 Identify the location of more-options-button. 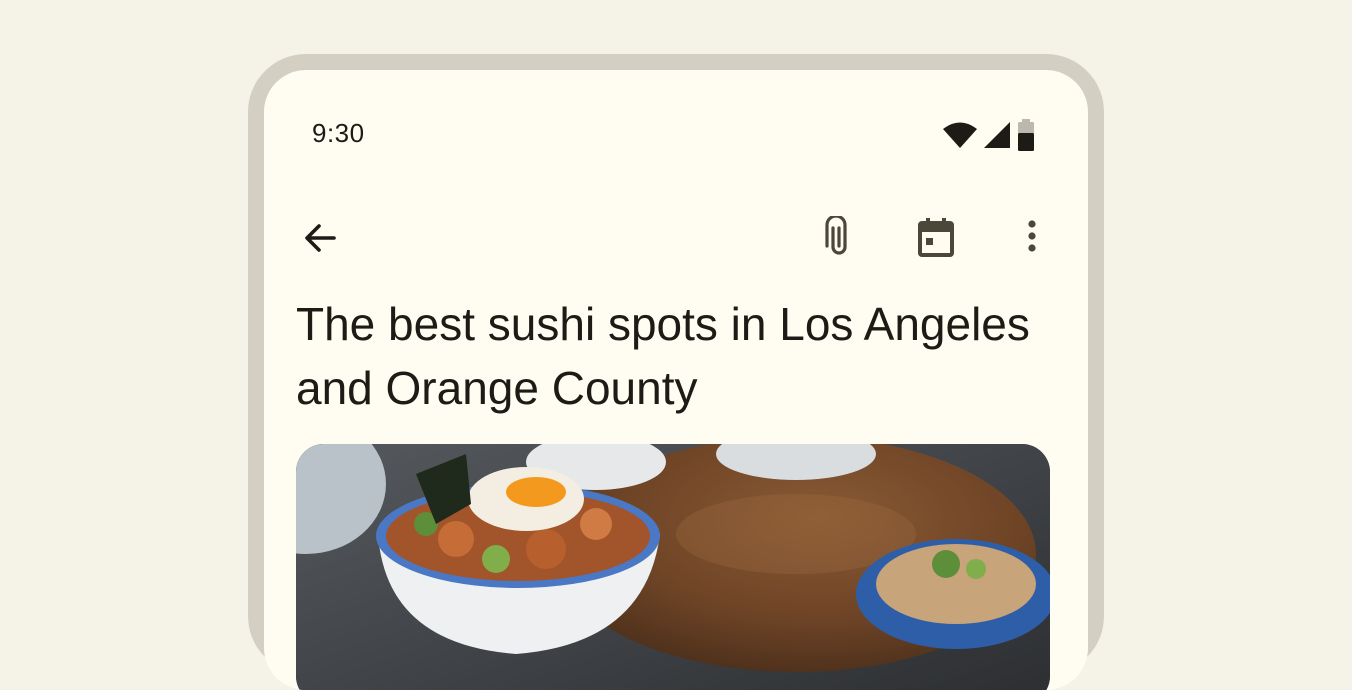
(1032, 238).